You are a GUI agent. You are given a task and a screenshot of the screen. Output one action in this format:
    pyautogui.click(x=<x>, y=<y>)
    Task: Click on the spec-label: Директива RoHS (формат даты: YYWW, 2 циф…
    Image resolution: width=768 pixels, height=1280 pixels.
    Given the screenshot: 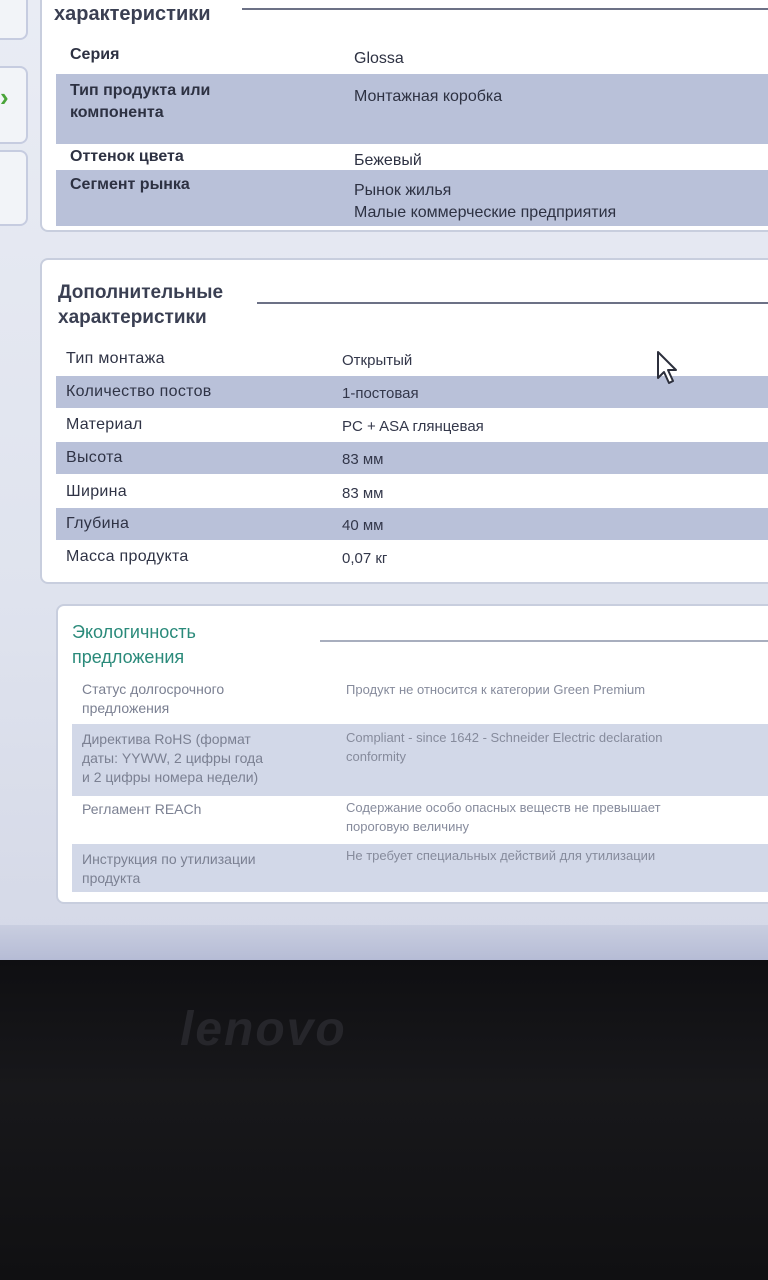 What is the action you would take?
    pyautogui.click(x=173, y=758)
    